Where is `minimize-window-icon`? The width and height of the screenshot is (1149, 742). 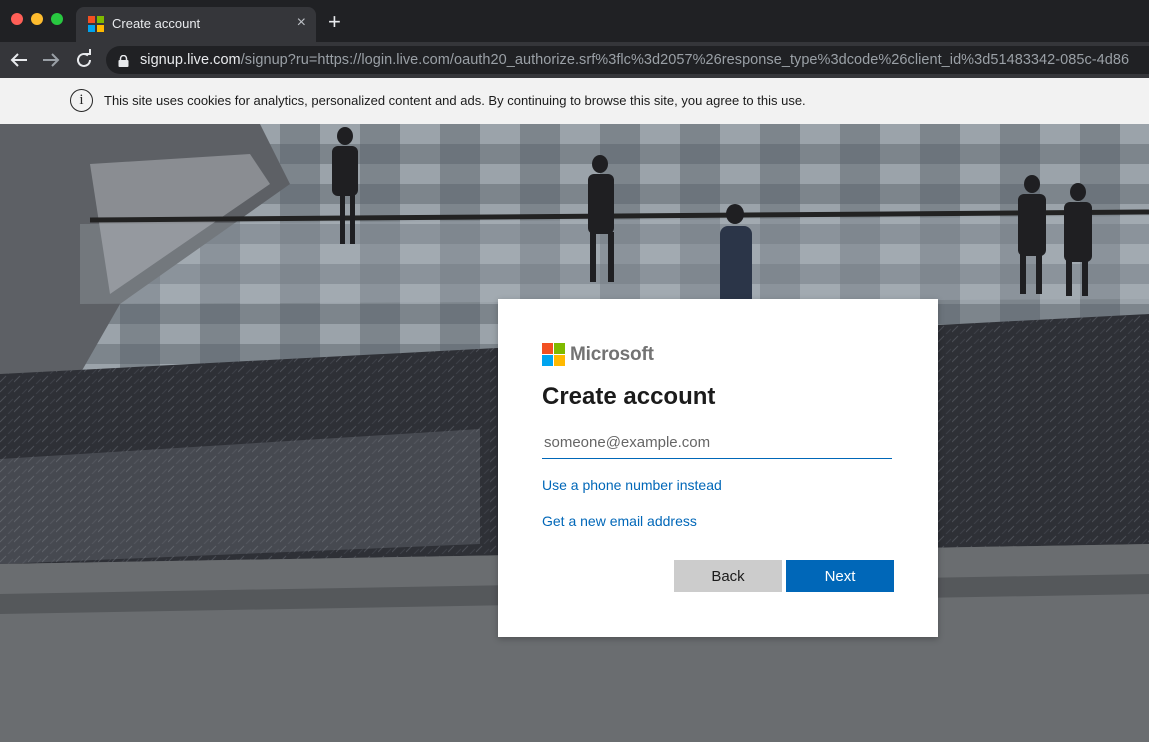 minimize-window-icon is located at coordinates (37, 19).